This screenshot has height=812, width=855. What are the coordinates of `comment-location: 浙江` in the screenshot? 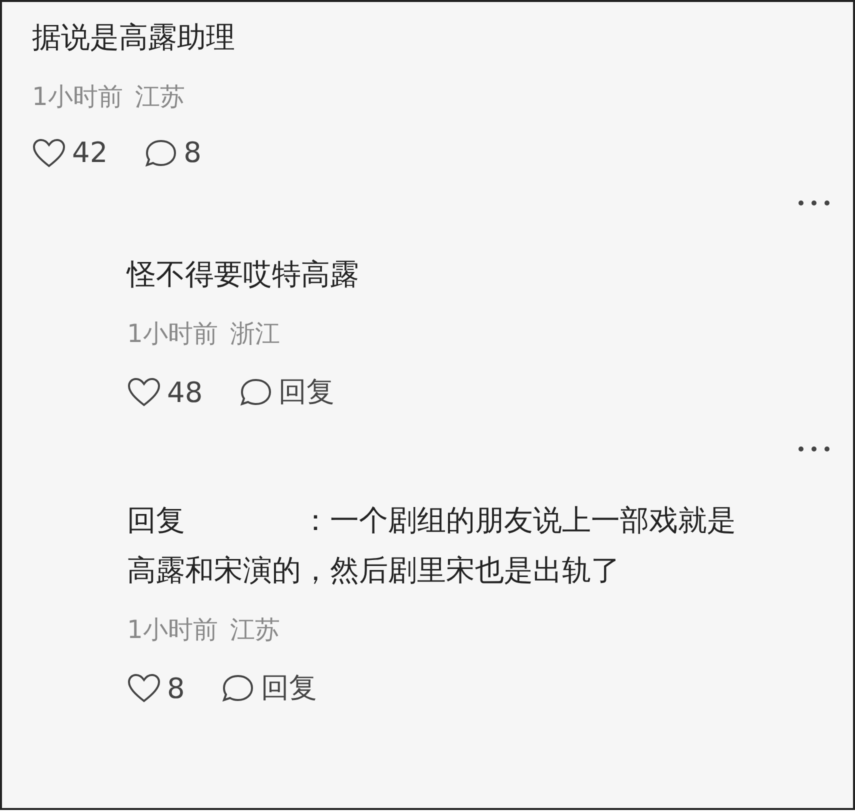 It's located at (255, 334).